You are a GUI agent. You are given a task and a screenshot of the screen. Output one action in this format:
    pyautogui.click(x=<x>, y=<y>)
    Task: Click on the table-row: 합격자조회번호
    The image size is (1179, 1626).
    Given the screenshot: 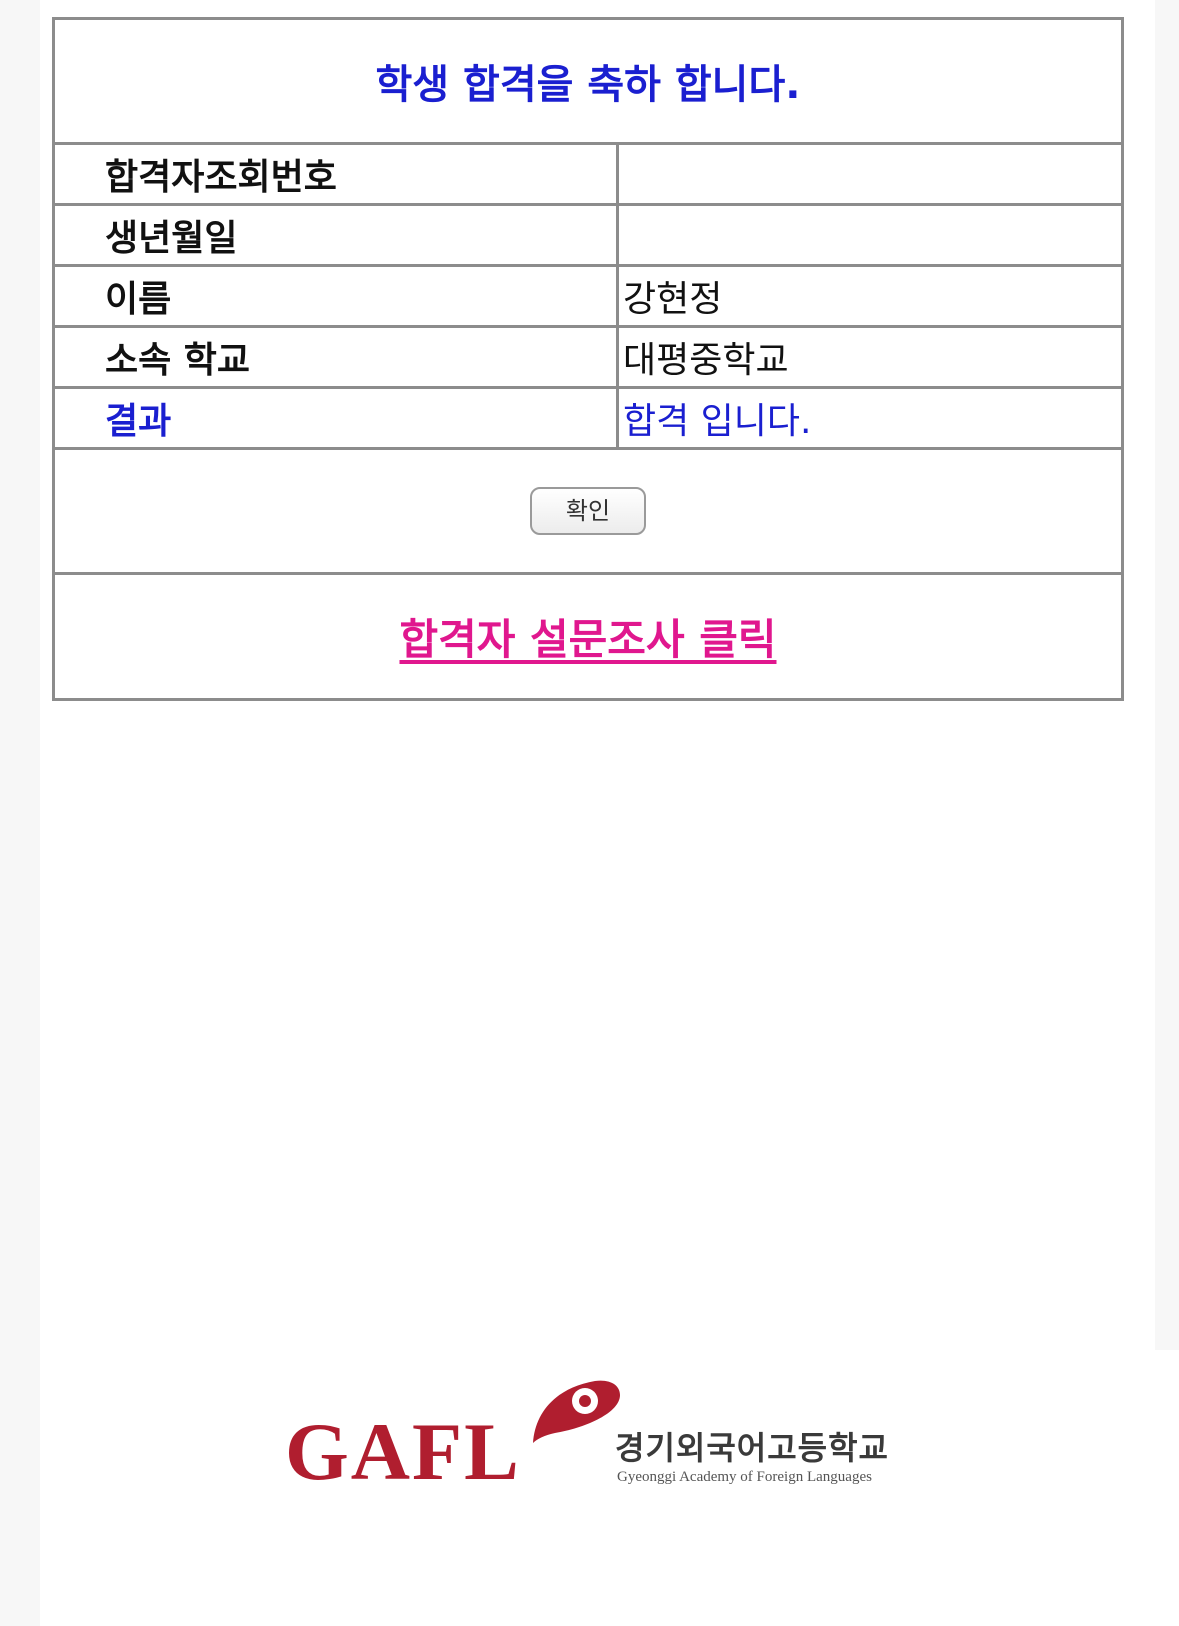 What is the action you would take?
    pyautogui.click(x=588, y=174)
    